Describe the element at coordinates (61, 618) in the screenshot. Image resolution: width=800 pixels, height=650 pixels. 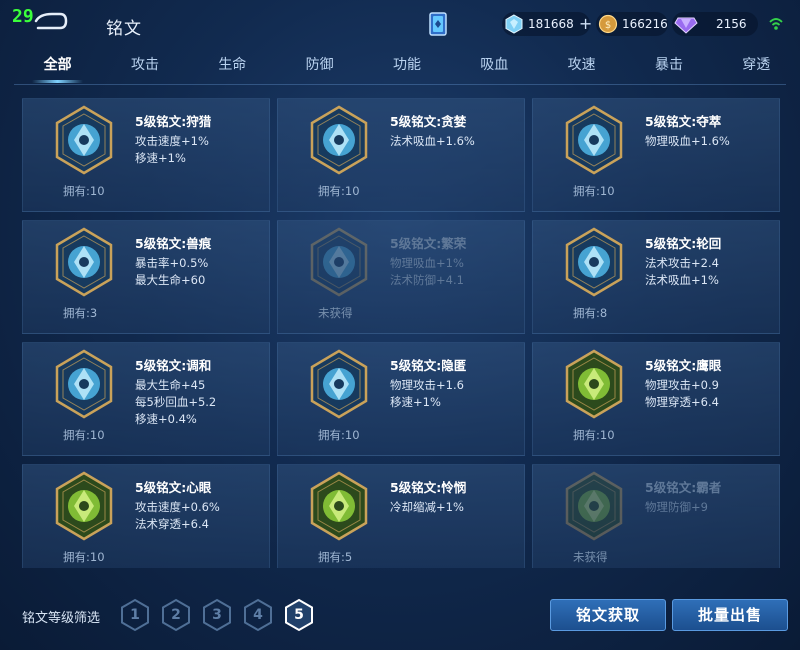
I see `level-filter-label: 铭文等级筛选` at that location.